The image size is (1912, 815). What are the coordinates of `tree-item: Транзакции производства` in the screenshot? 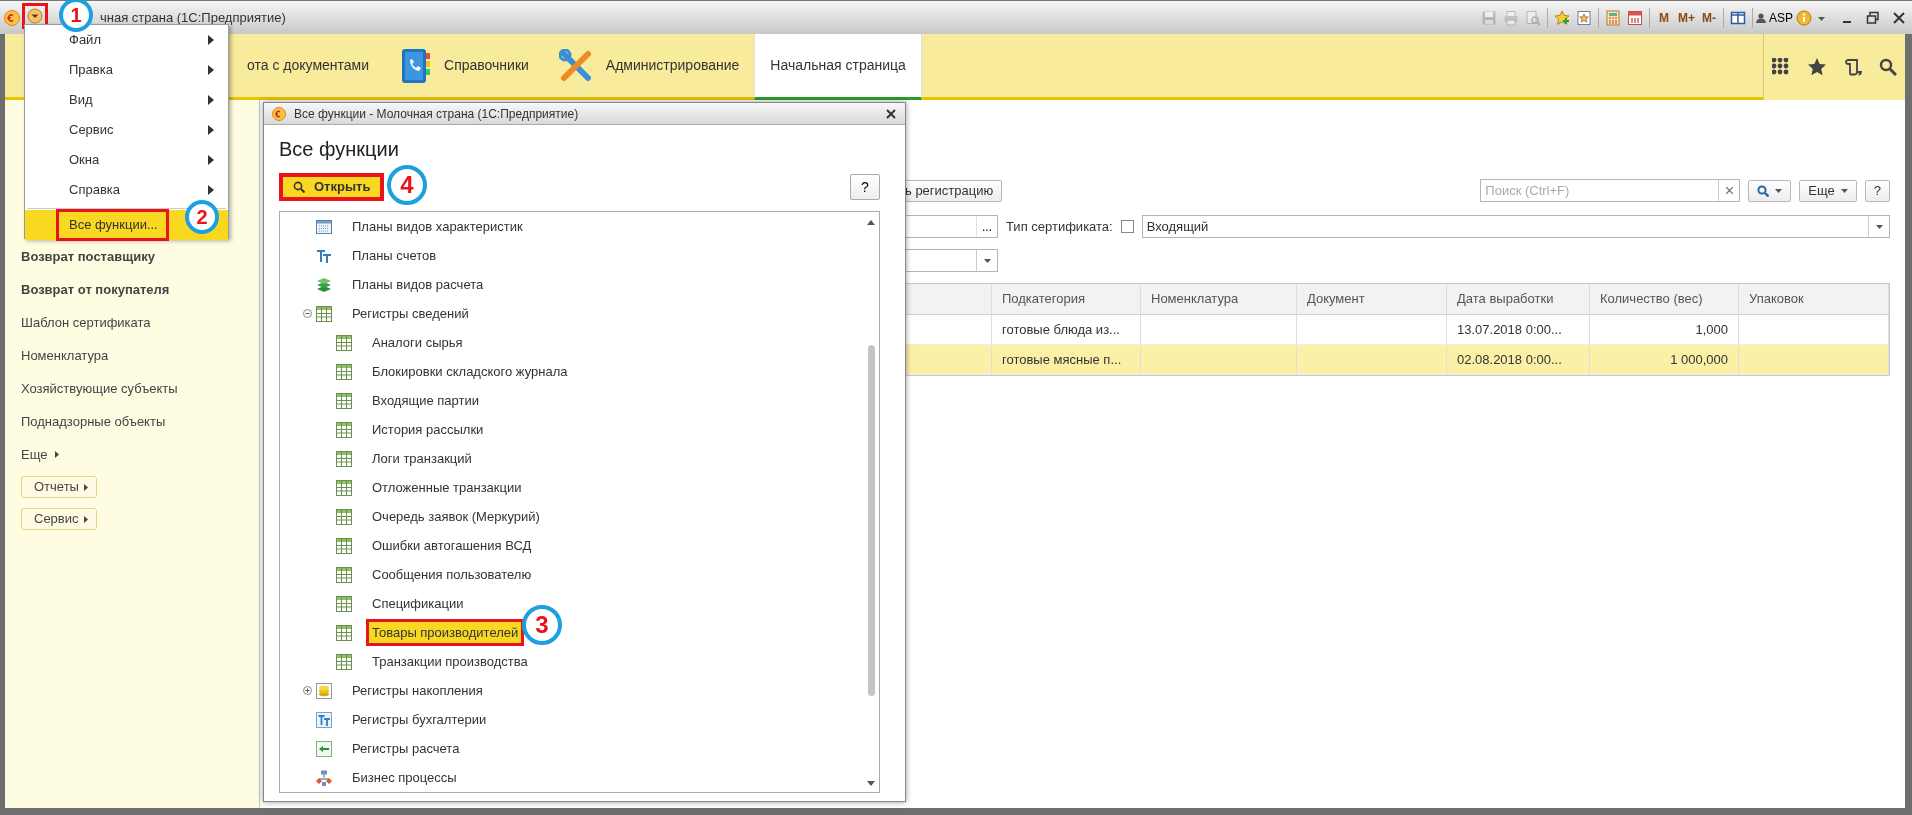 It's located at (450, 661).